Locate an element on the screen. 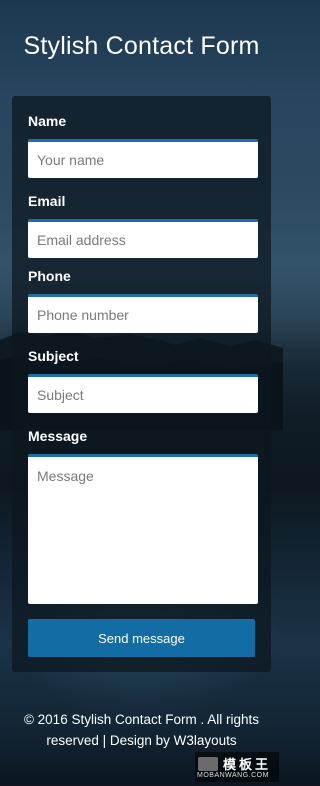 The image size is (320, 786). footer-line-2: reserved | Design by W3layouts is located at coordinates (141, 740).